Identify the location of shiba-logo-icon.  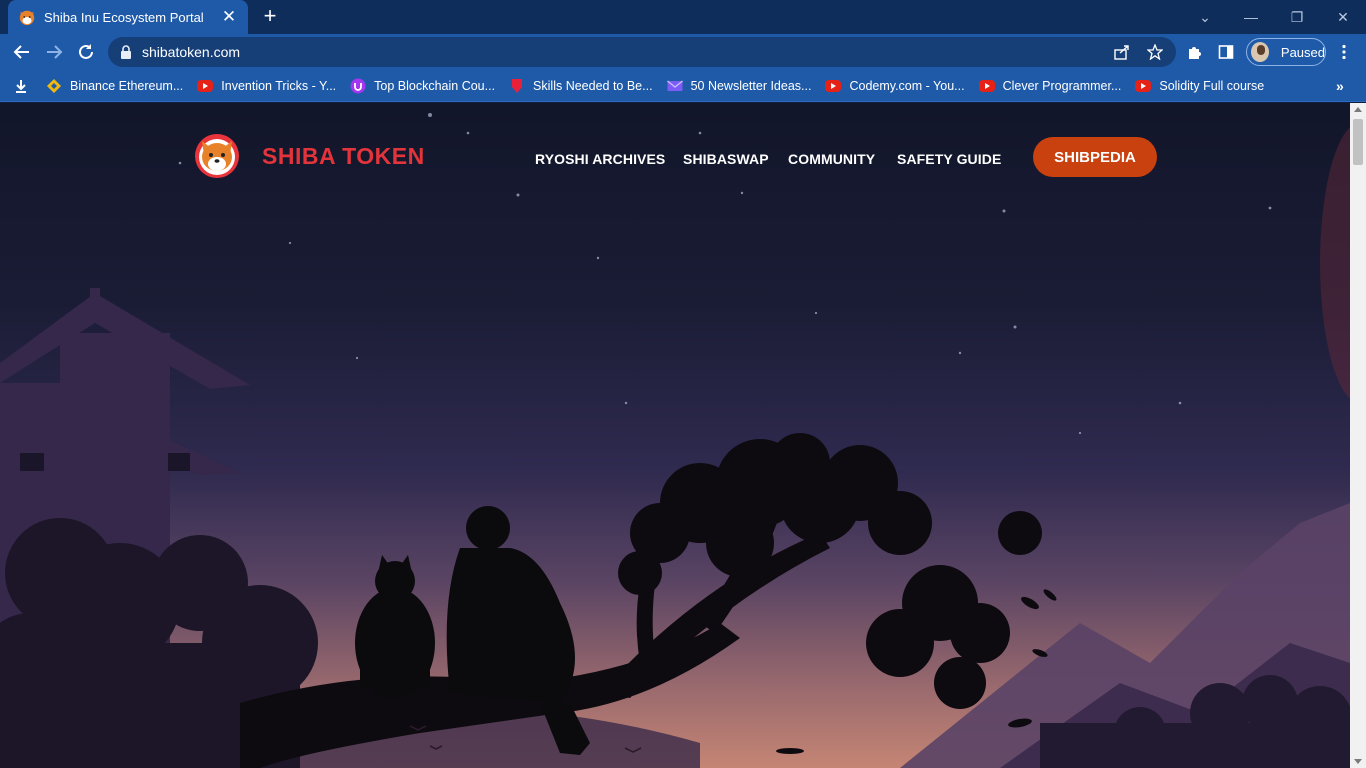
(217, 156).